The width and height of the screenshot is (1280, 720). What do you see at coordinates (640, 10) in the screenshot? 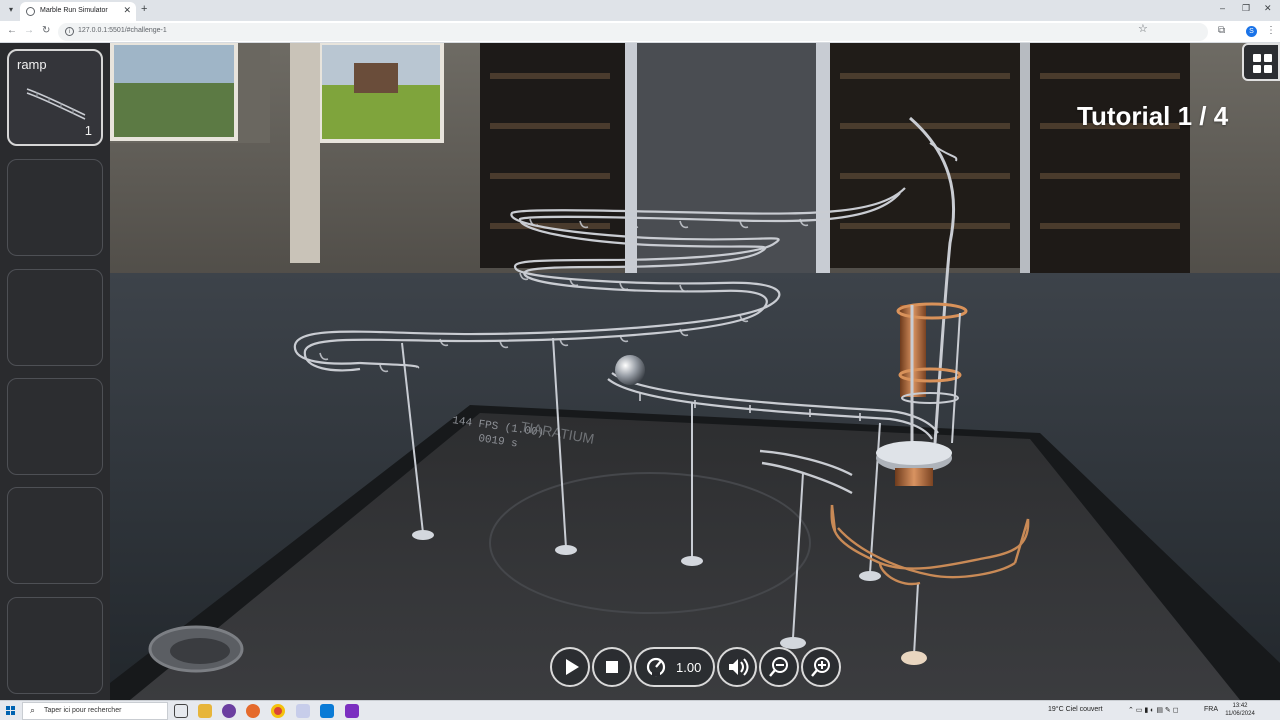
I see `browser-tab-strip: ▾ Marble Run Simulator ✕ + – ❐ ✕` at bounding box center [640, 10].